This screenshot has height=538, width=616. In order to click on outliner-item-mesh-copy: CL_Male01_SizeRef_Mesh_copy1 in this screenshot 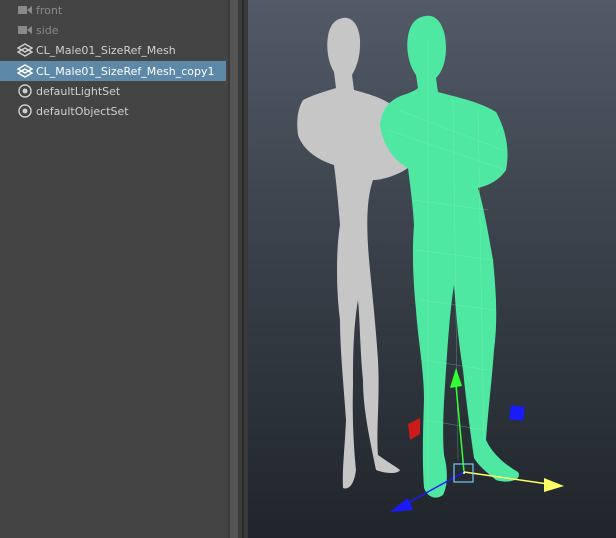, I will do `click(113, 71)`.